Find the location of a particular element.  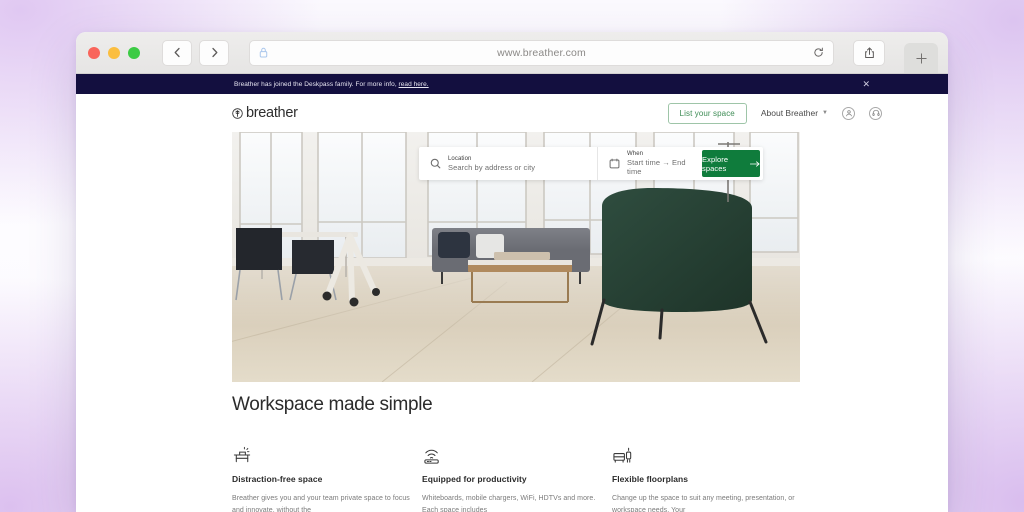

new-tab-button is located at coordinates (921, 58).